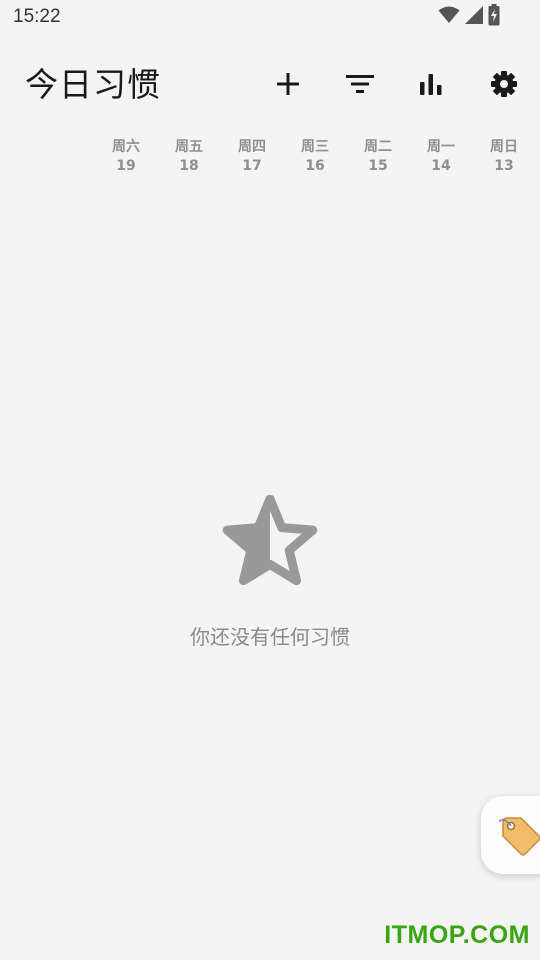  Describe the element at coordinates (126, 157) in the screenshot. I see `day-header: 周六 19` at that location.